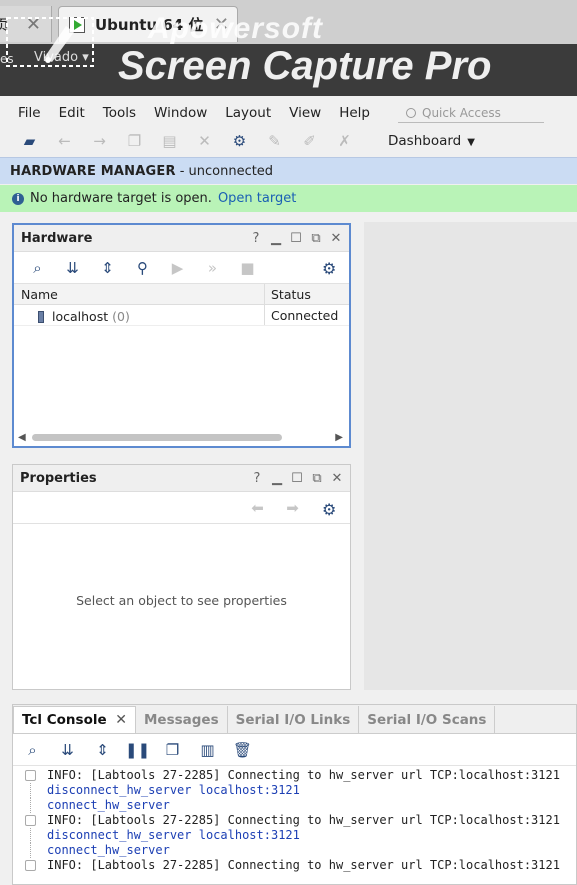  I want to click on settings-gear-icon: ⚙, so click(239, 141).